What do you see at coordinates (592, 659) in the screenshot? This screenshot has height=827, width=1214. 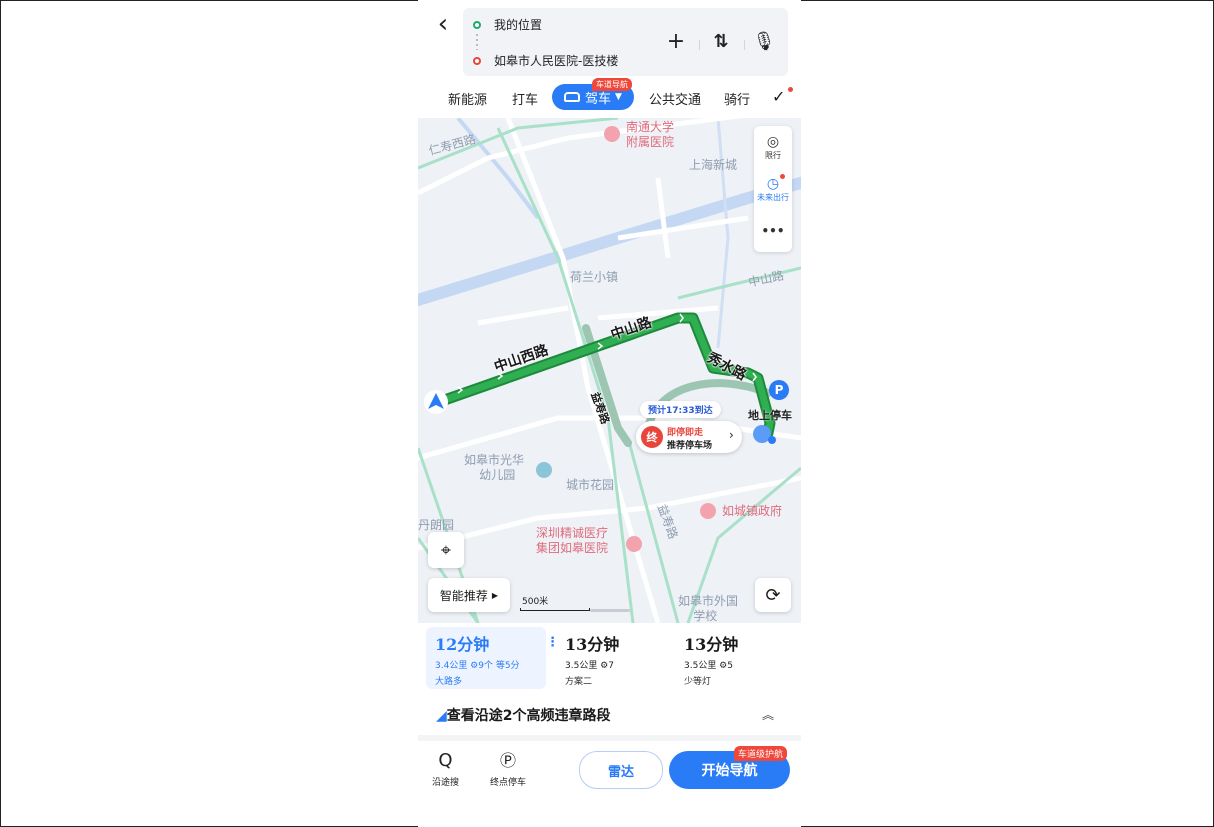 I see `route-option-2: 13分钟 3.5公里 ⚙7 方案二` at bounding box center [592, 659].